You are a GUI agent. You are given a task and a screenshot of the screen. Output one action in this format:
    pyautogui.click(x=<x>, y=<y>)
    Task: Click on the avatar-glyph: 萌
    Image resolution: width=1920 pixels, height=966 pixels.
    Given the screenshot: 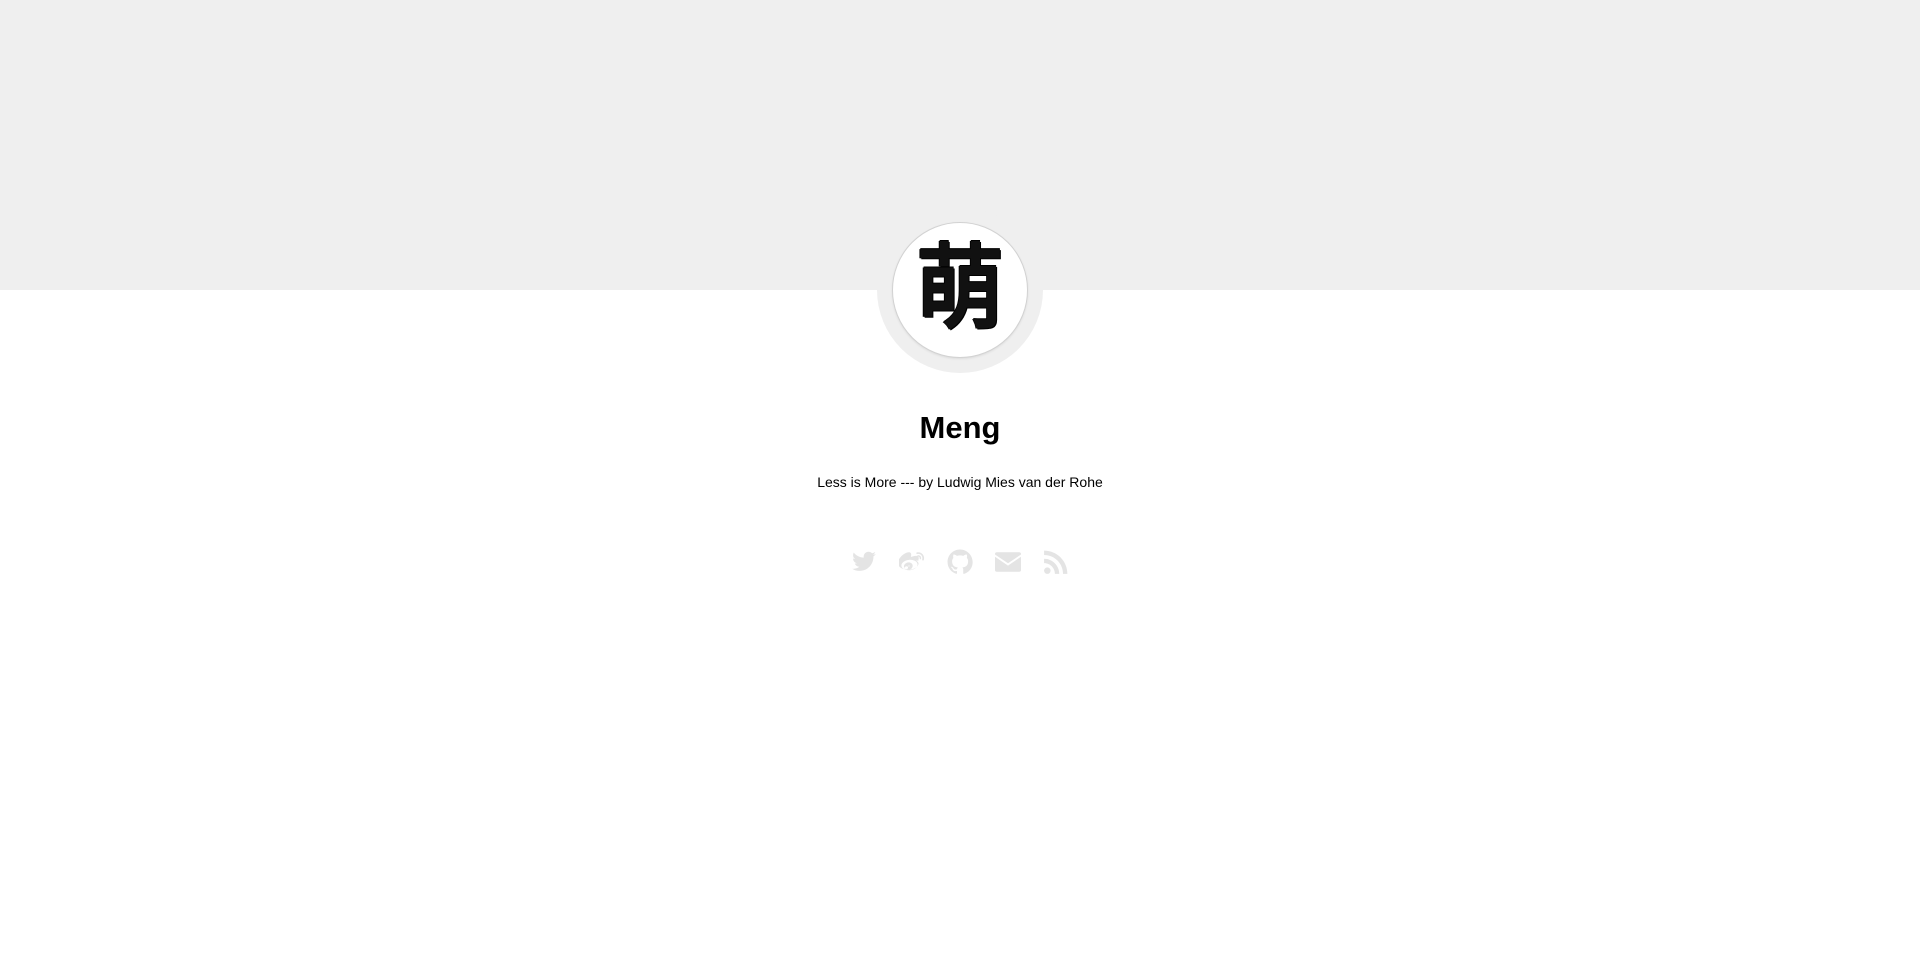 What is the action you would take?
    pyautogui.click(x=960, y=288)
    